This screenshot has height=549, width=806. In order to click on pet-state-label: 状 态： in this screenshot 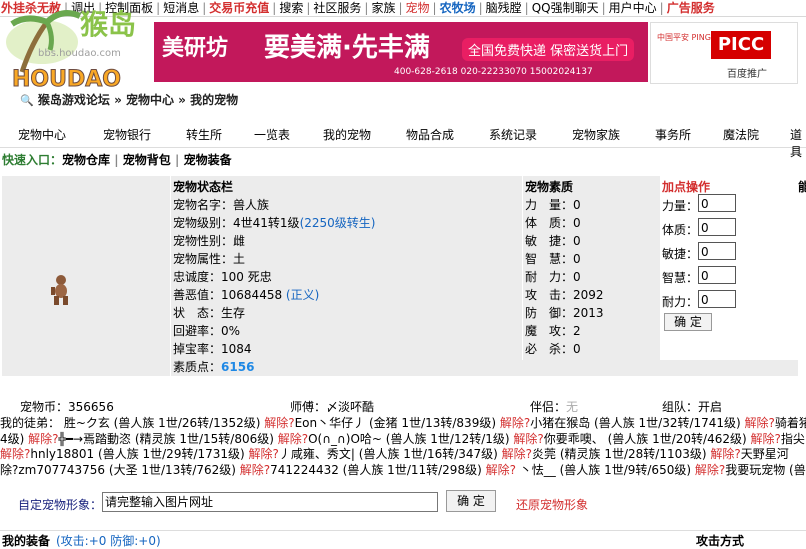, I will do `click(197, 313)`.